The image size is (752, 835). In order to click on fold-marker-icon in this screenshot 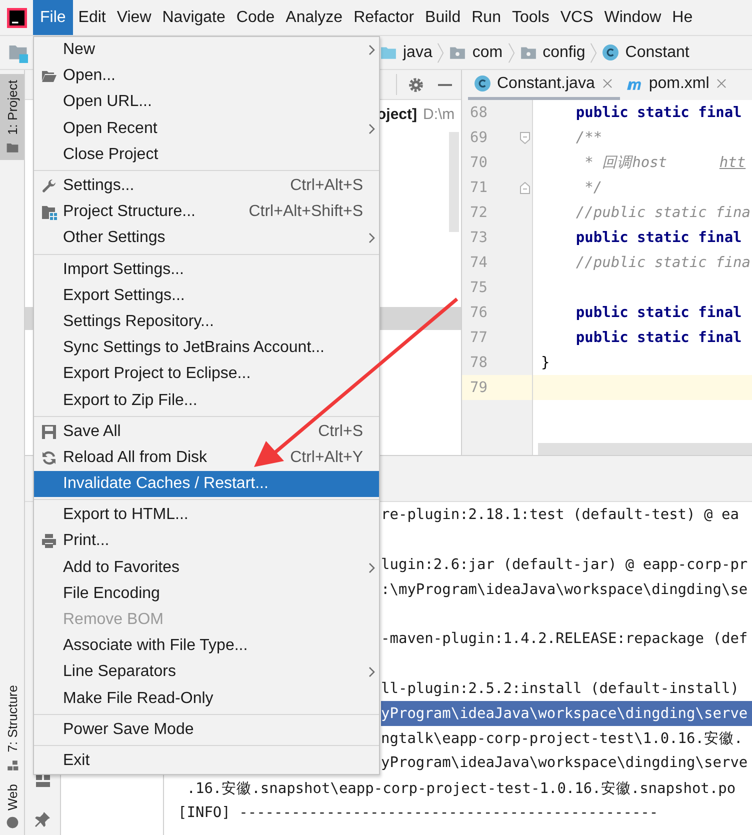, I will do `click(525, 188)`.